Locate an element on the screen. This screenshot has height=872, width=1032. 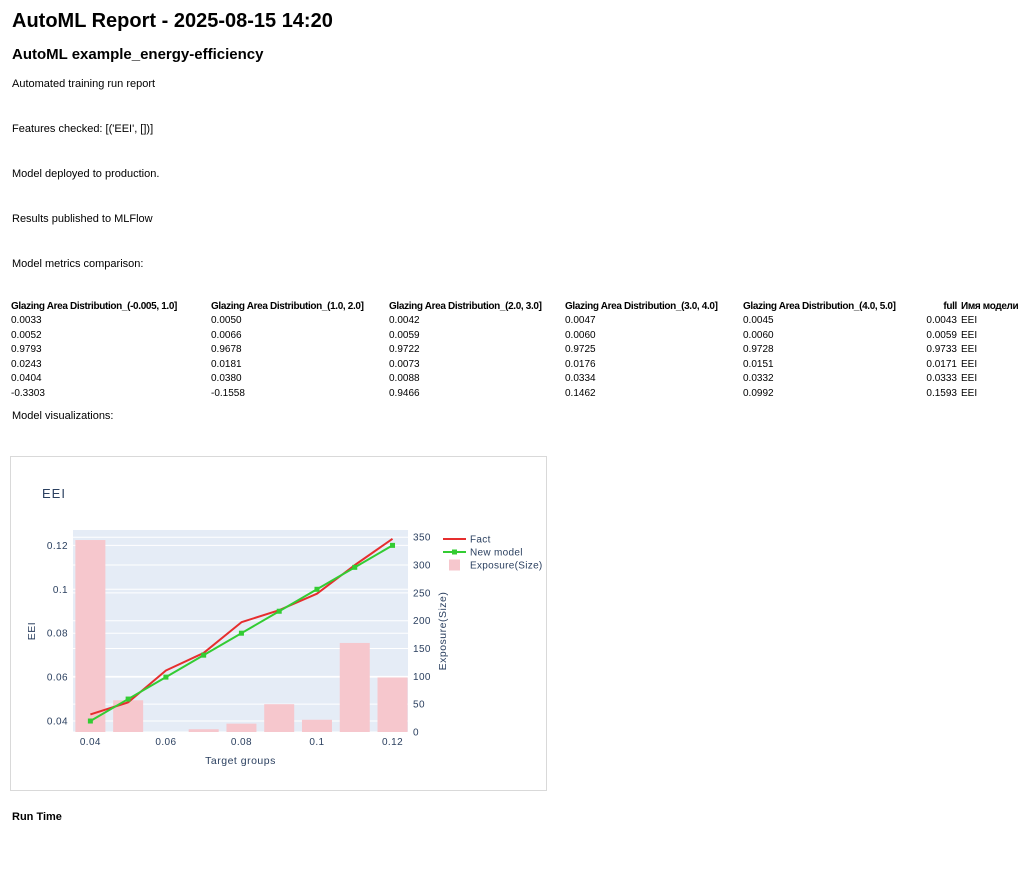
y-left-tick-label: 0.06 is located at coordinates (57, 678).